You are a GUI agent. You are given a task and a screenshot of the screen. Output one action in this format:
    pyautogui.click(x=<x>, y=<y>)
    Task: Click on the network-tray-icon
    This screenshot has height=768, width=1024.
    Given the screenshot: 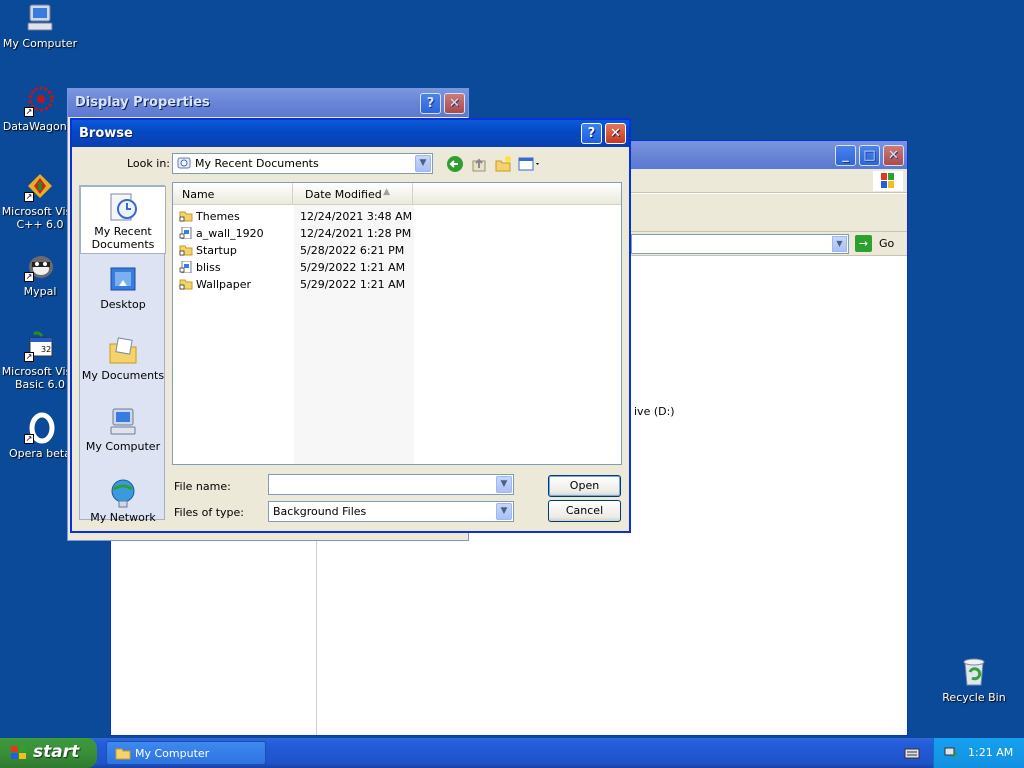 What is the action you would take?
    pyautogui.click(x=951, y=753)
    